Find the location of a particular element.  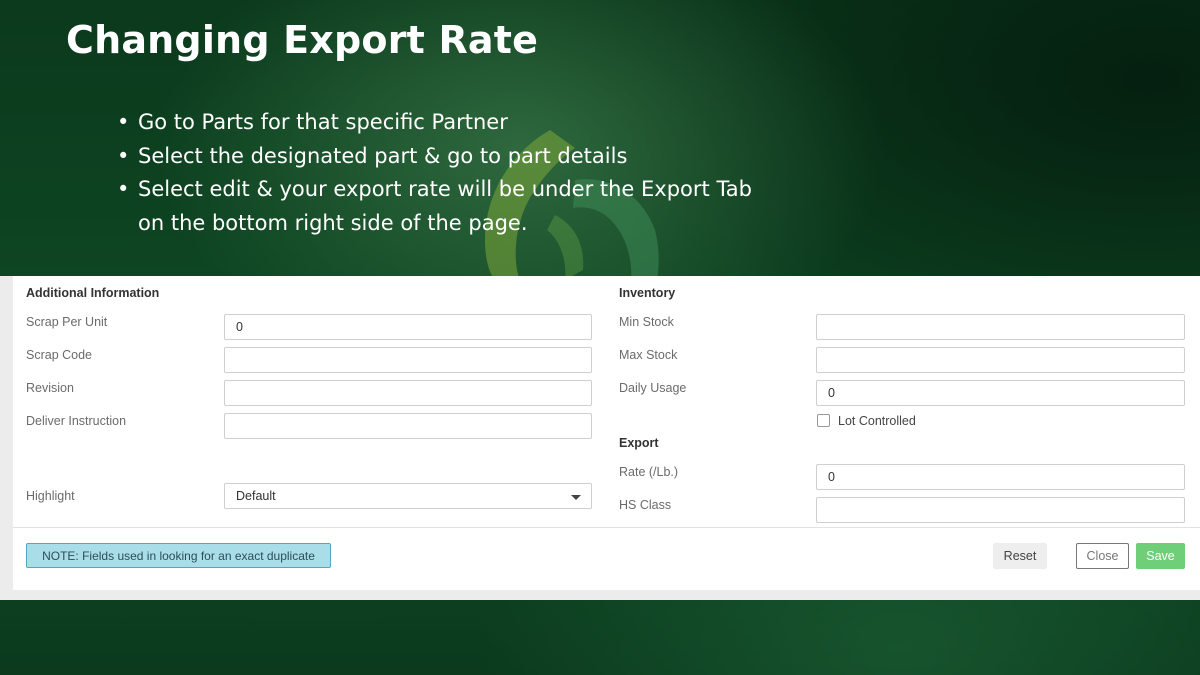

scrap-per-unit-label: Scrap Per Unit is located at coordinates (67, 322).